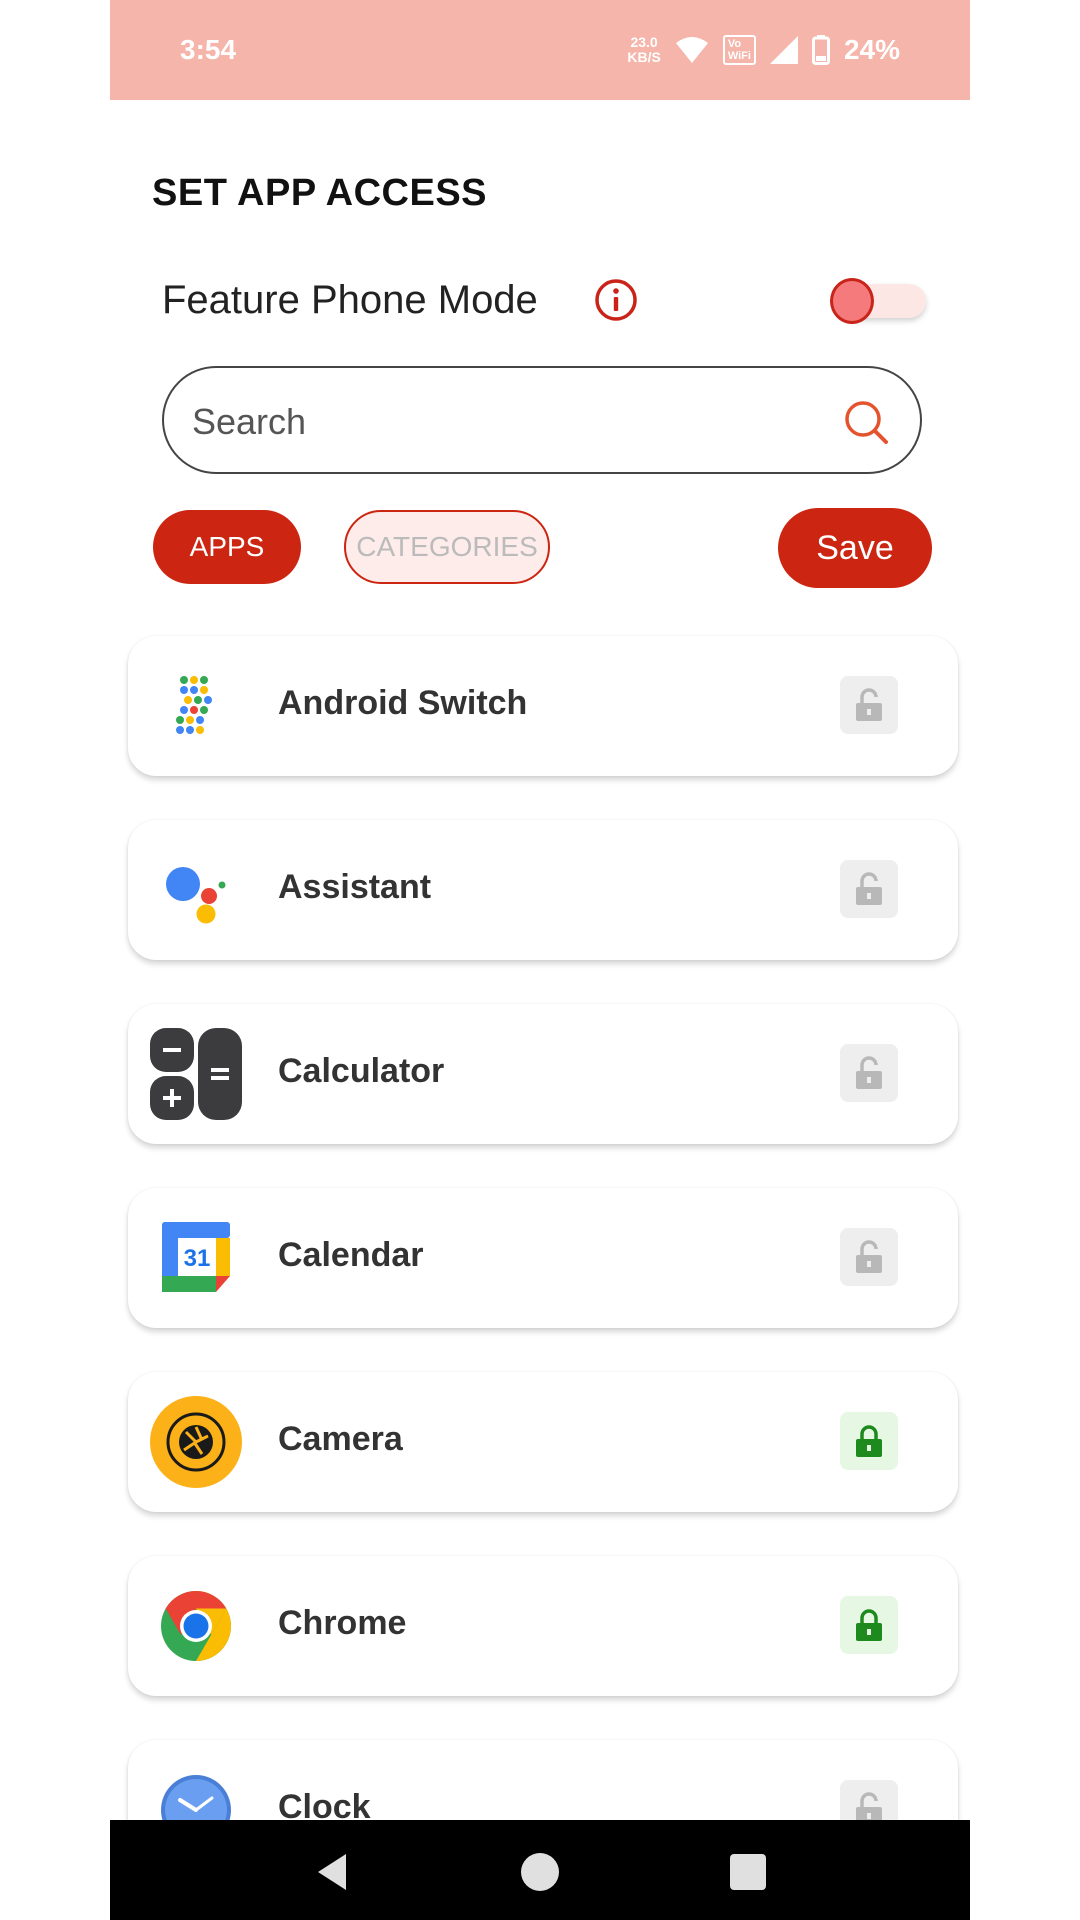  I want to click on search-input, so click(502, 422).